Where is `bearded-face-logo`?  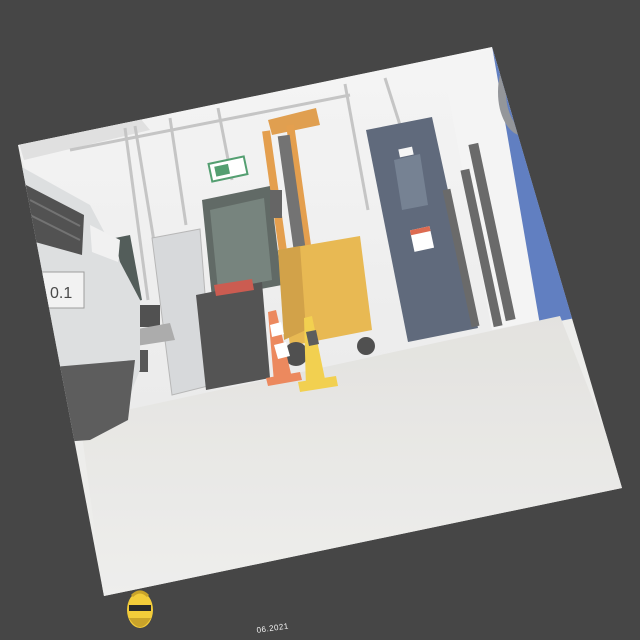
bearded-face-logo is located at coordinates (140, 609).